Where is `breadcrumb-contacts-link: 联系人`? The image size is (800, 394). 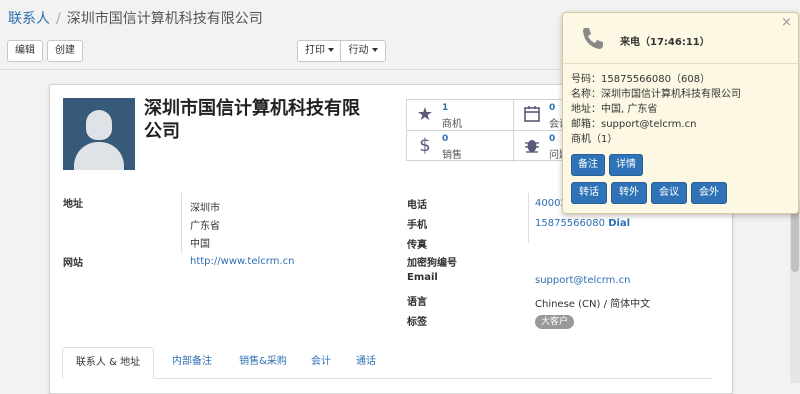 breadcrumb-contacts-link: 联系人 is located at coordinates (29, 19).